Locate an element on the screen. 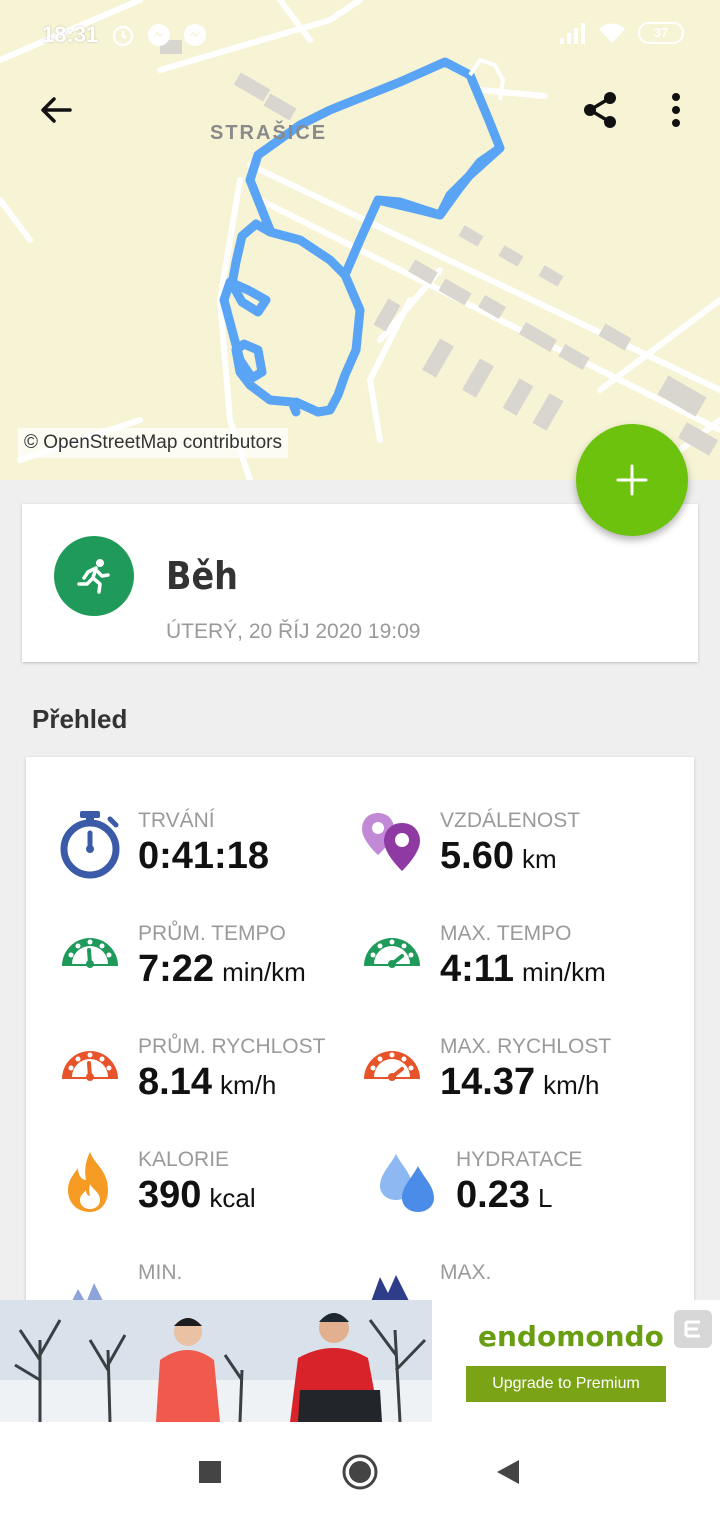 This screenshot has width=720, height=1520. stat-label: PRŮM. TEMPO is located at coordinates (212, 933).